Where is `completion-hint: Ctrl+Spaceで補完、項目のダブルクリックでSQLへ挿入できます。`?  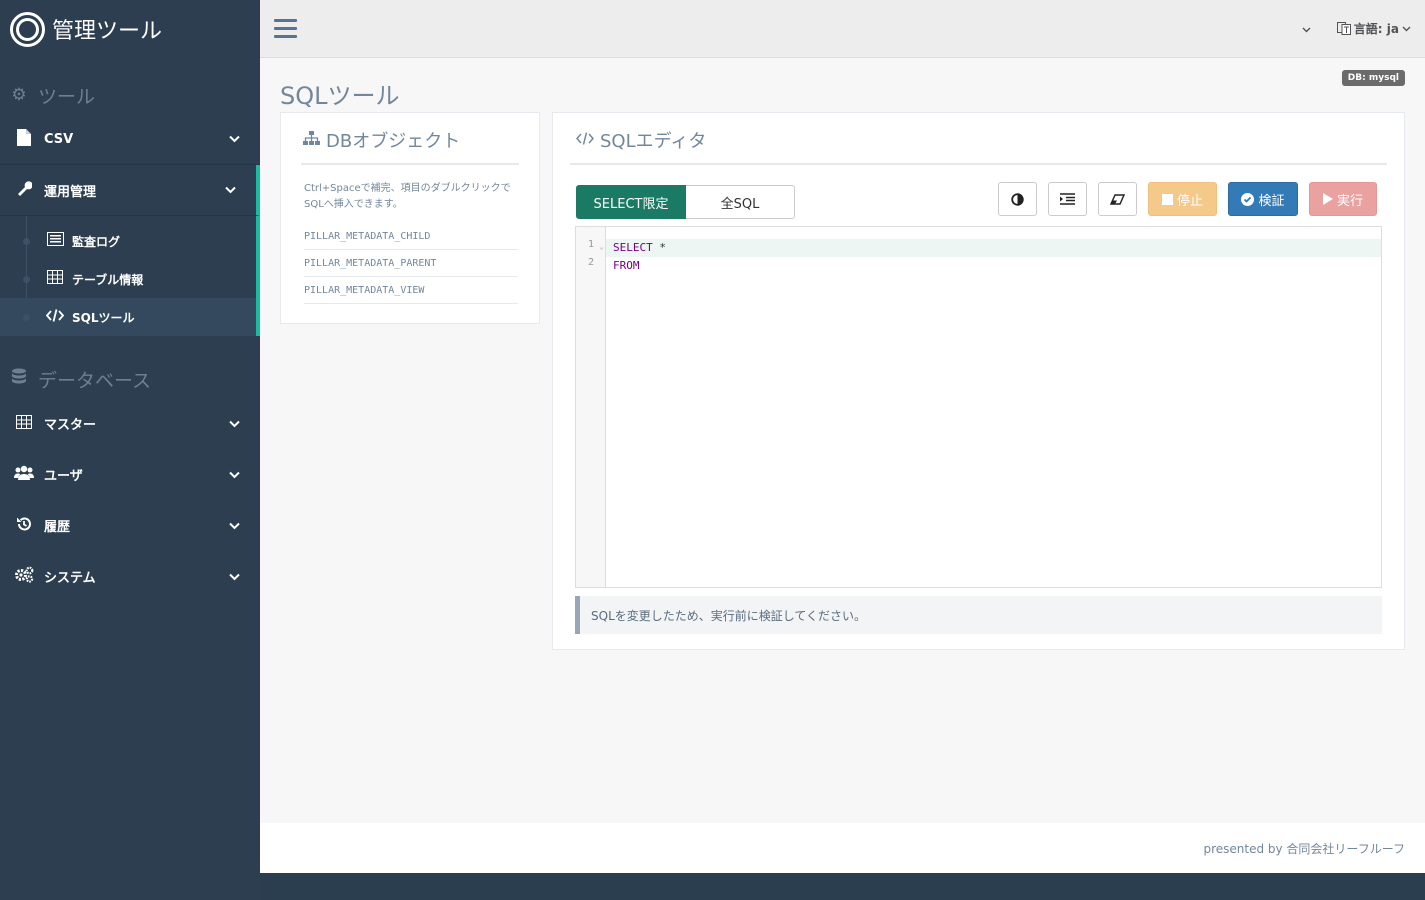 completion-hint: Ctrl+Spaceで補完、項目のダブルクリックでSQLへ挿入できます。 is located at coordinates (407, 196).